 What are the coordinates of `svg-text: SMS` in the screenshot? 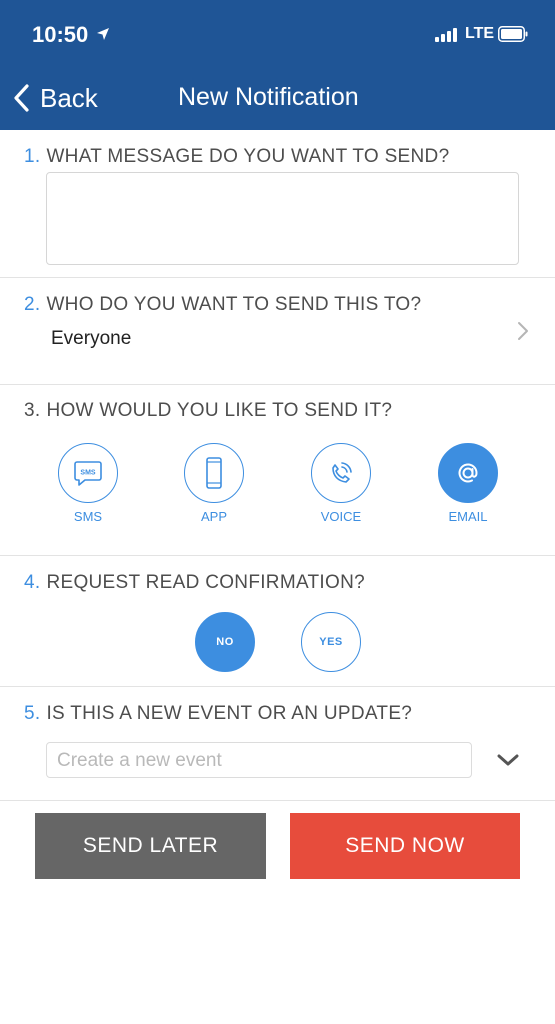 It's located at (88, 473).